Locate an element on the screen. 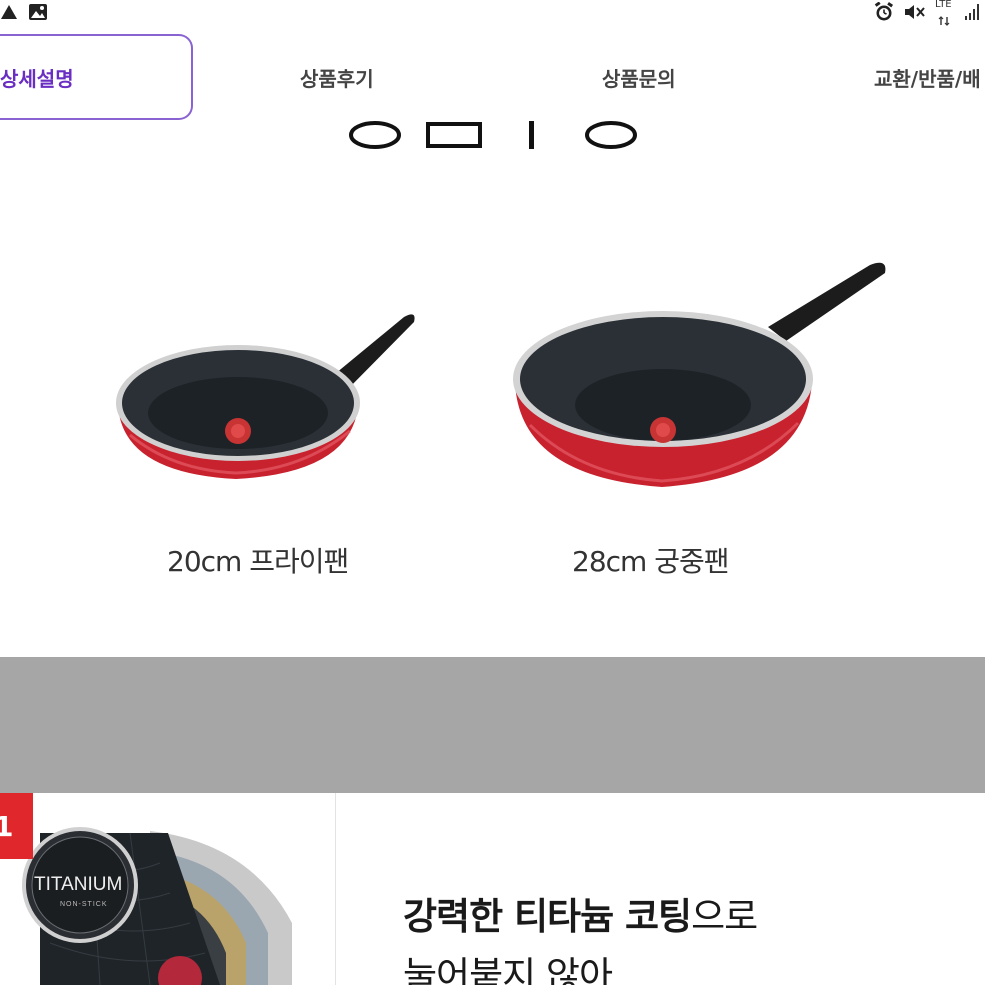 The width and height of the screenshot is (985, 985). frying-pan-image is located at coordinates (267, 397).